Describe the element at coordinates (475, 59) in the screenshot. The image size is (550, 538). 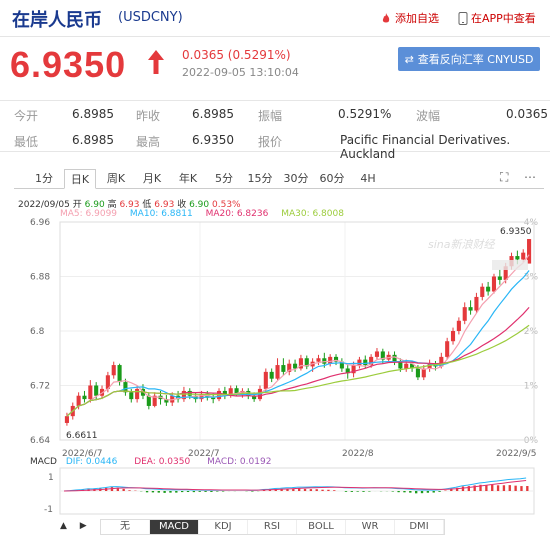
I see `reverse-rate-label: 查看反向汇率 CNYUSD` at that location.